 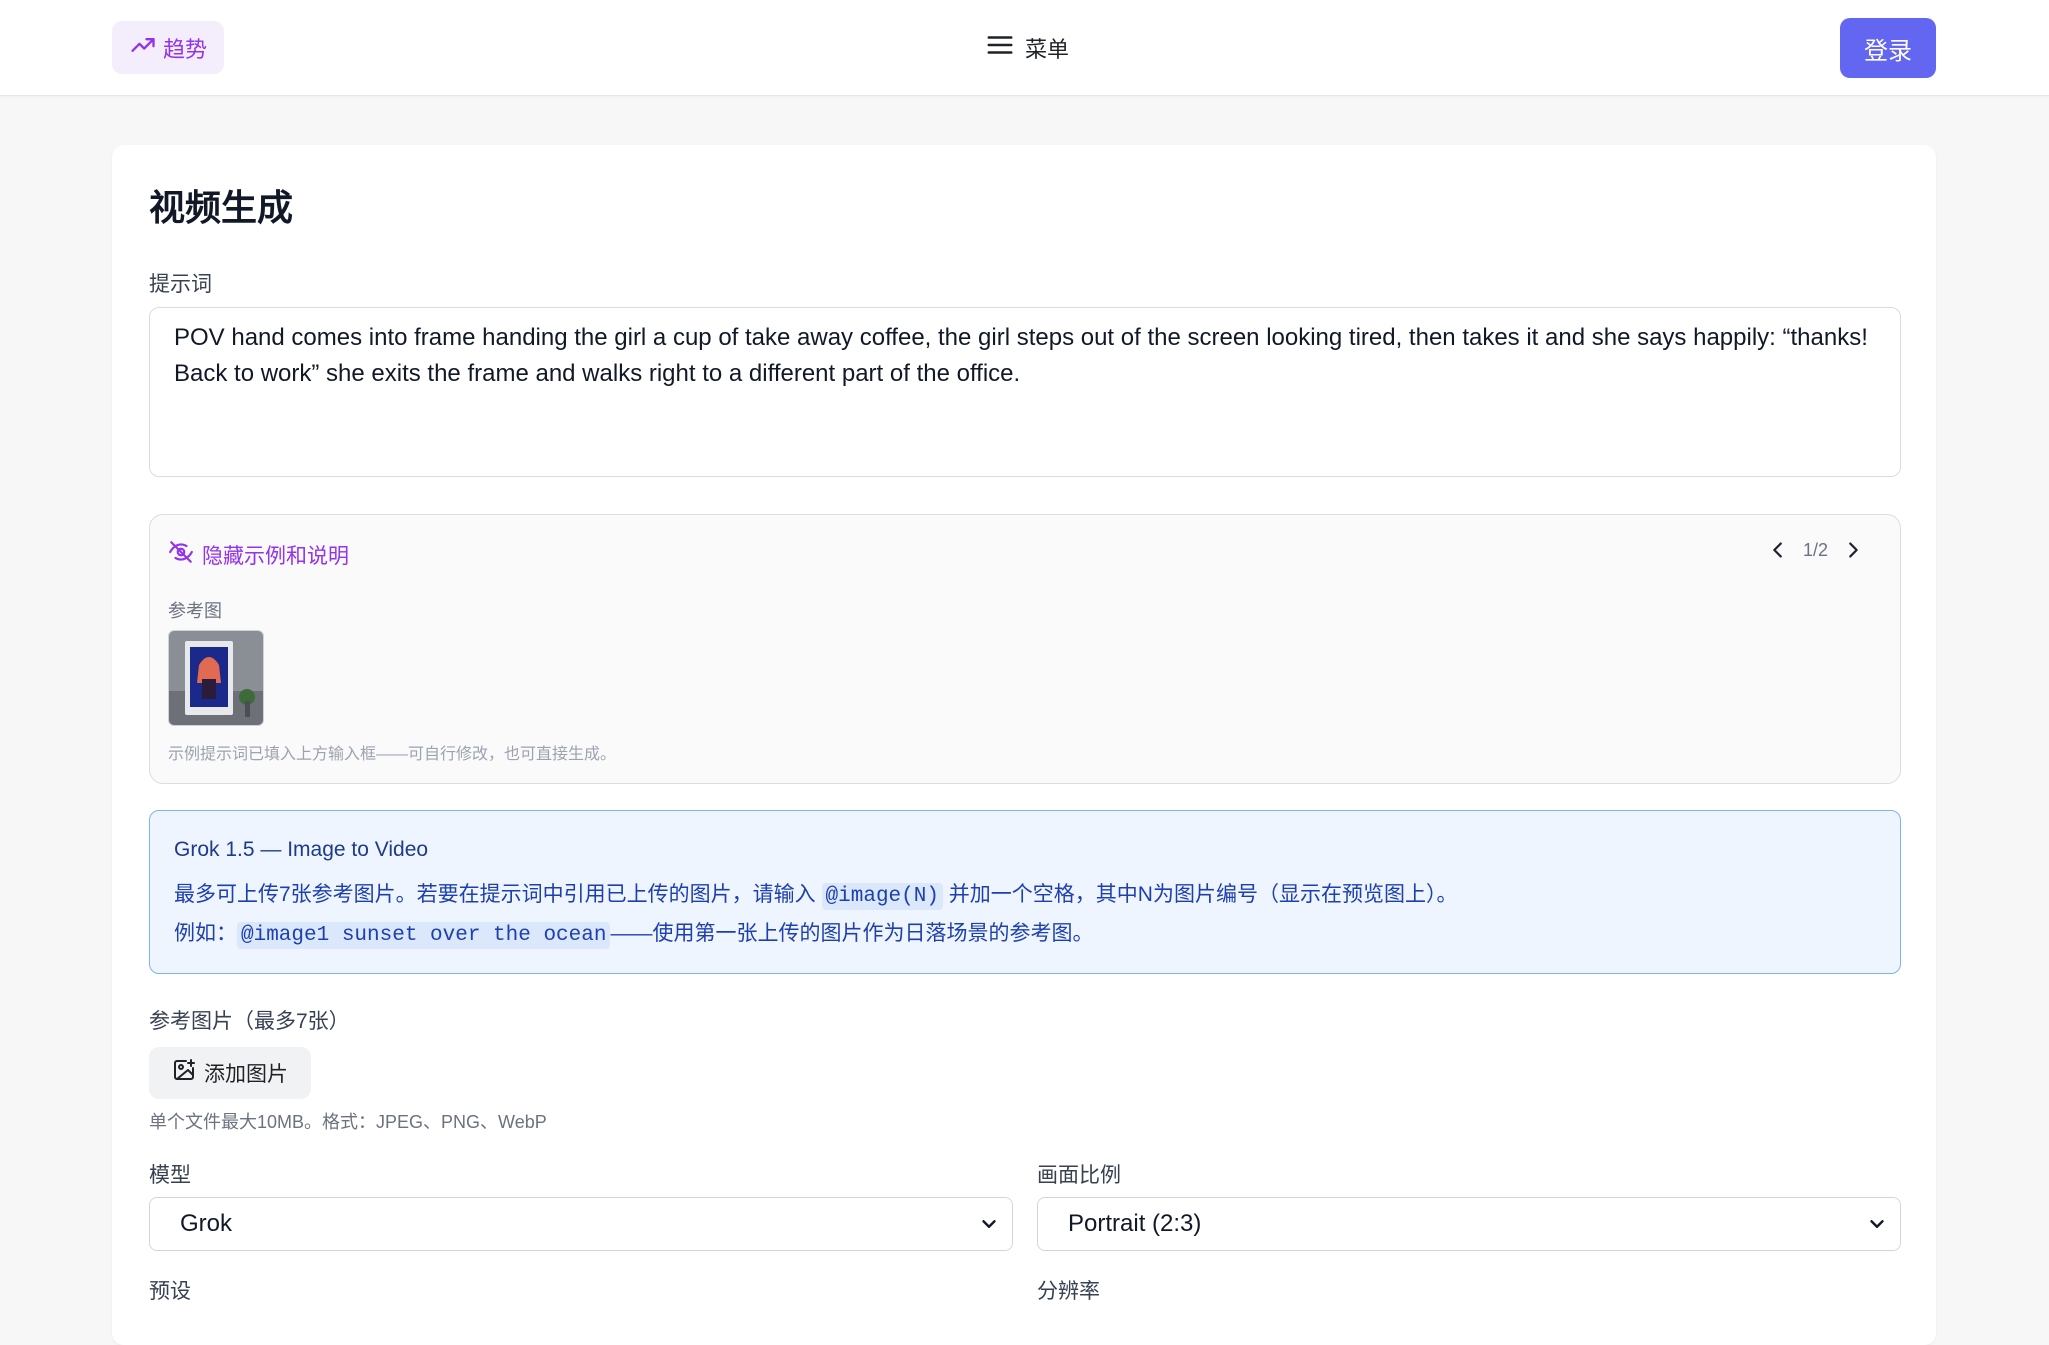 What do you see at coordinates (1135, 1223) in the screenshot?
I see `aspect-selected-value: Portrait (2:3)` at bounding box center [1135, 1223].